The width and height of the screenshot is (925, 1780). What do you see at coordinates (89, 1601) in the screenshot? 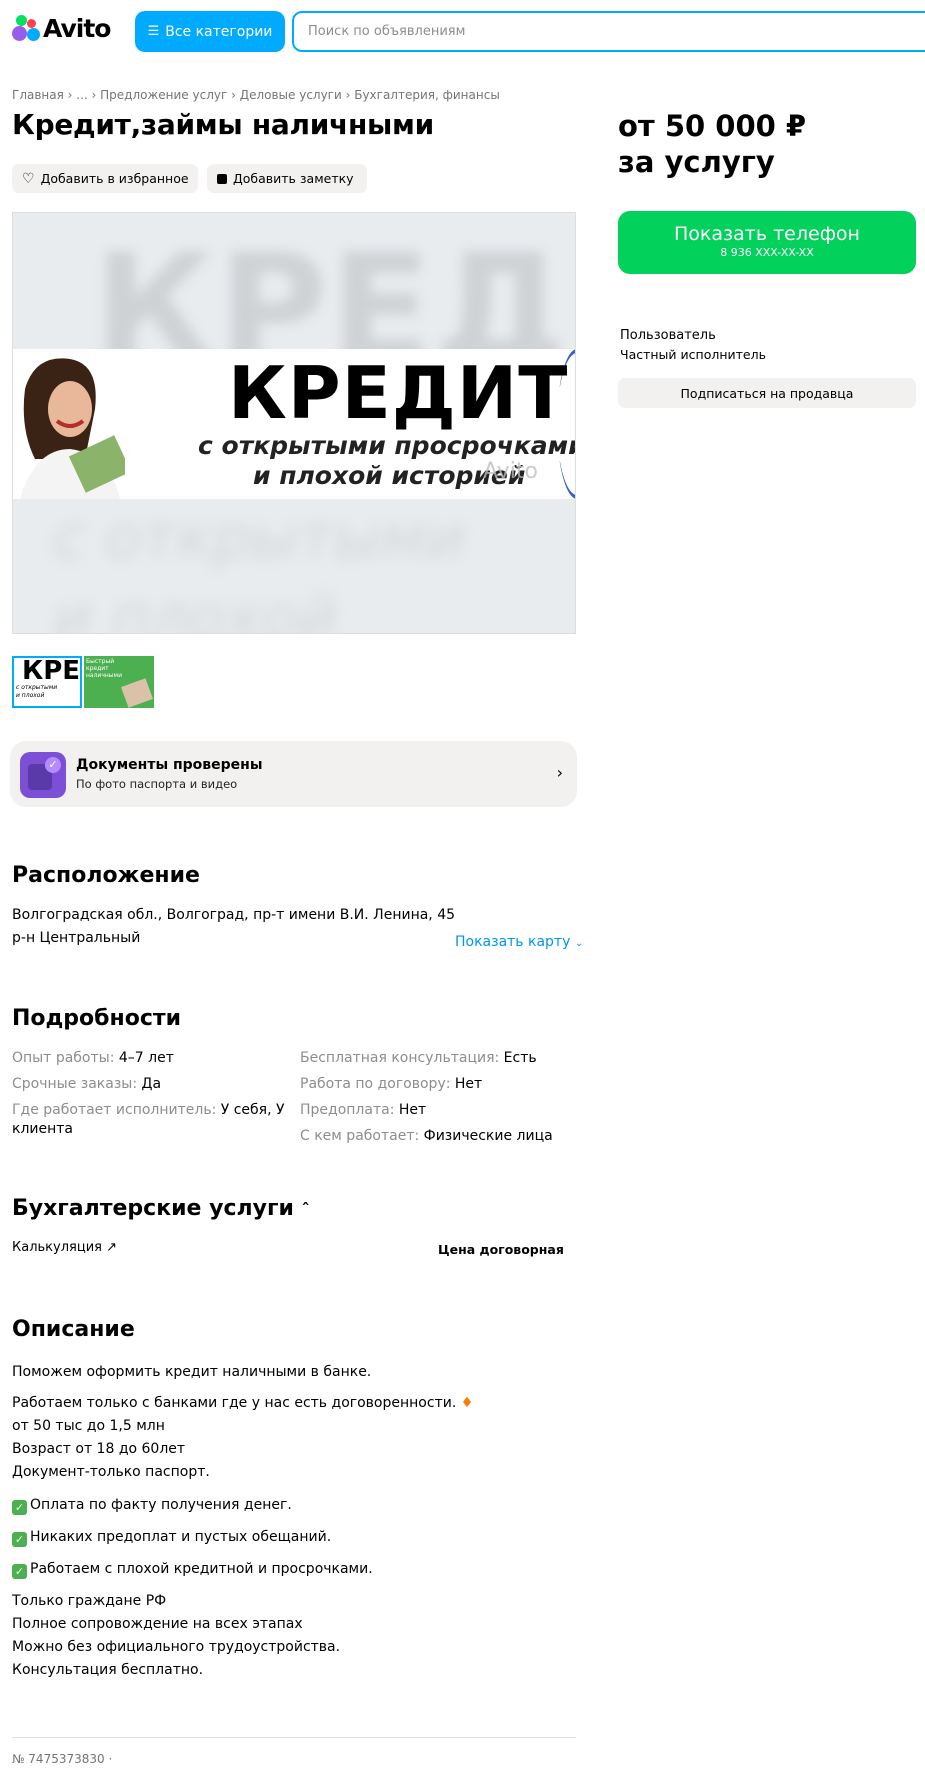
I see `description-line: Только граждане РФ` at bounding box center [89, 1601].